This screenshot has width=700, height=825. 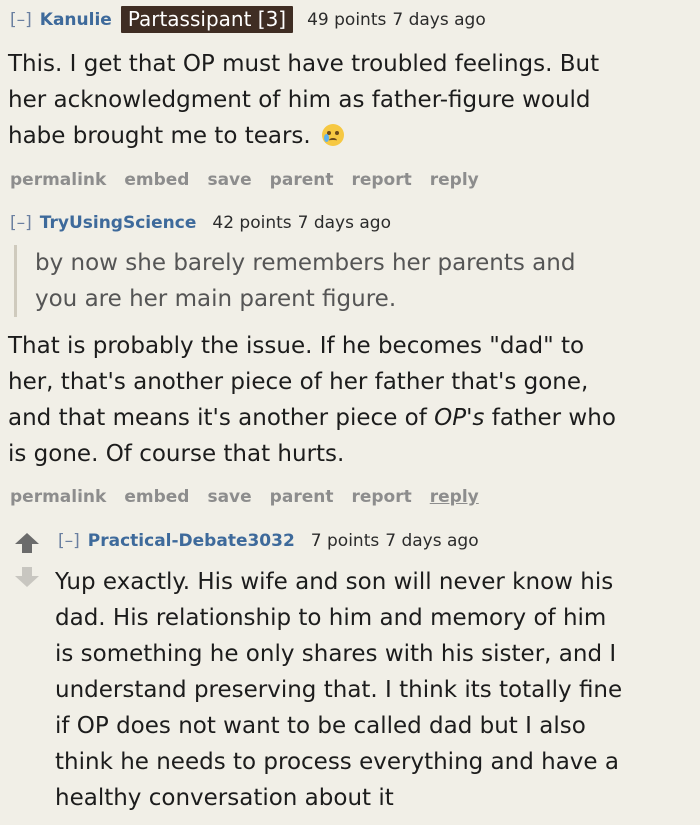 I want to click on comment-header: [–] TryUsingScience 42 points 7 days ago, so click(x=200, y=223).